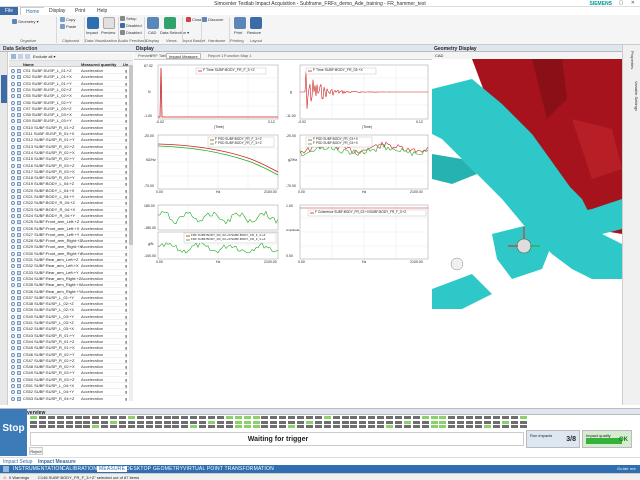  I want to click on warnings-count: 0 Warnings, so click(19, 477).